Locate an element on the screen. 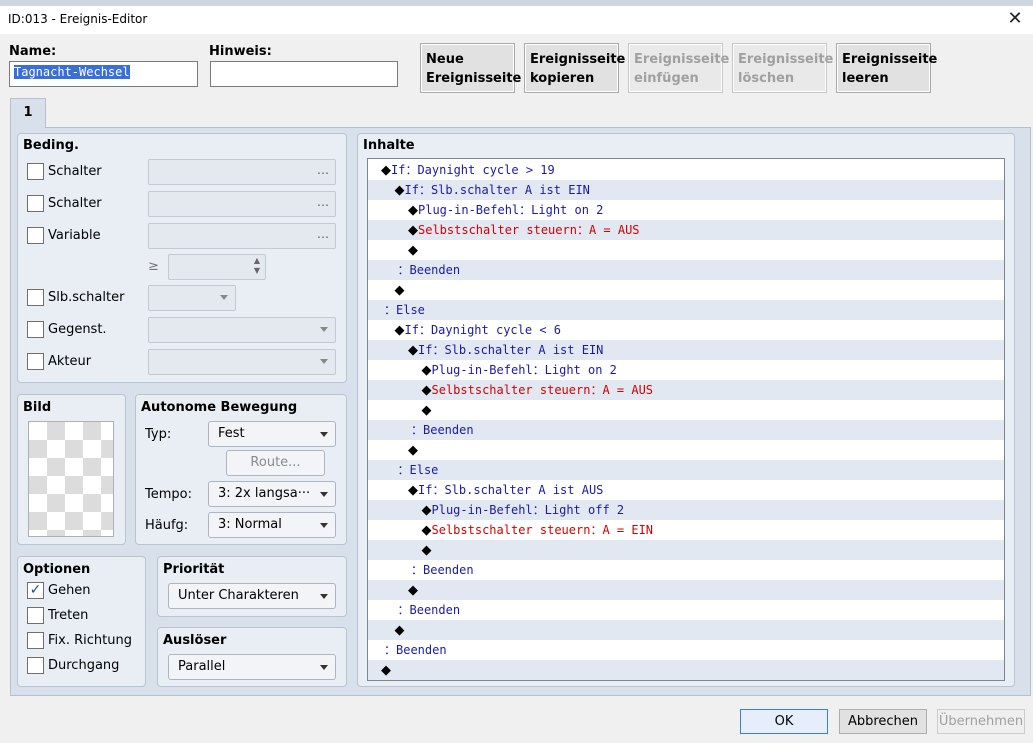  movement-speed-dropdown: 3: 2x langsa··· is located at coordinates (272, 494).